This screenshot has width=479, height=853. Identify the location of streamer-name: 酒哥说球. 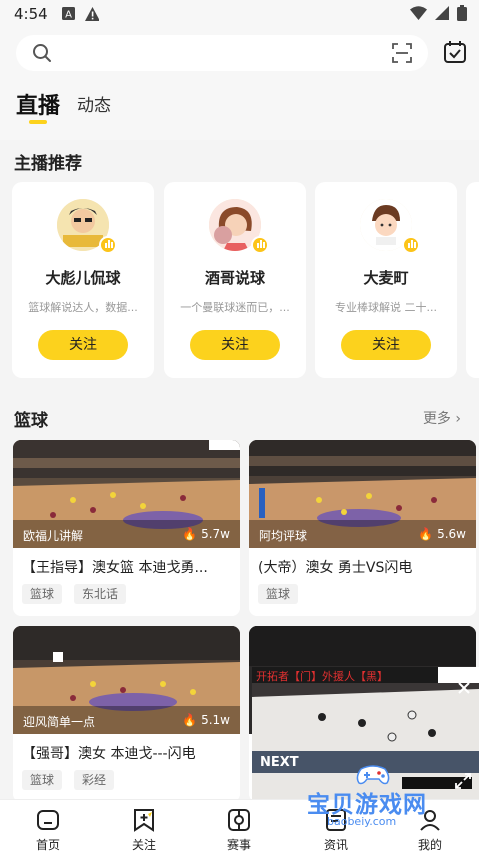
(234, 278).